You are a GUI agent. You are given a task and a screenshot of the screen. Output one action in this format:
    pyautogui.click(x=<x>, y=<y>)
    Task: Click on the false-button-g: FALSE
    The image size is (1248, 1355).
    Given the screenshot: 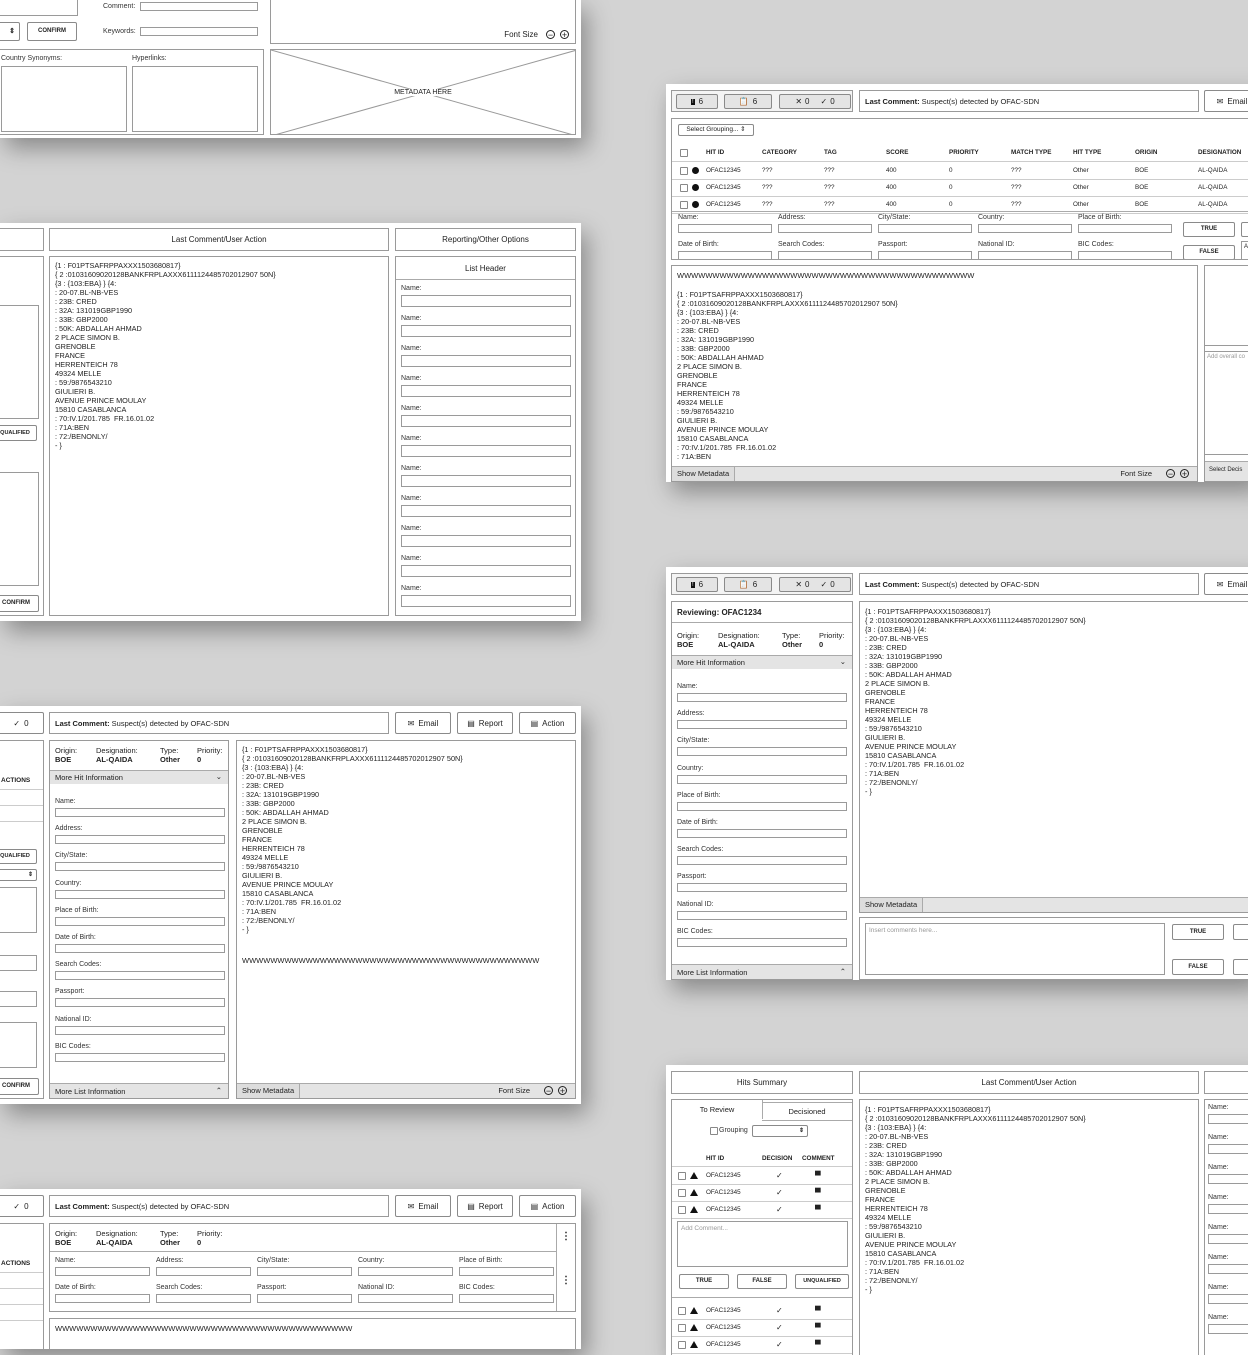 What is the action you would take?
    pyautogui.click(x=762, y=1281)
    